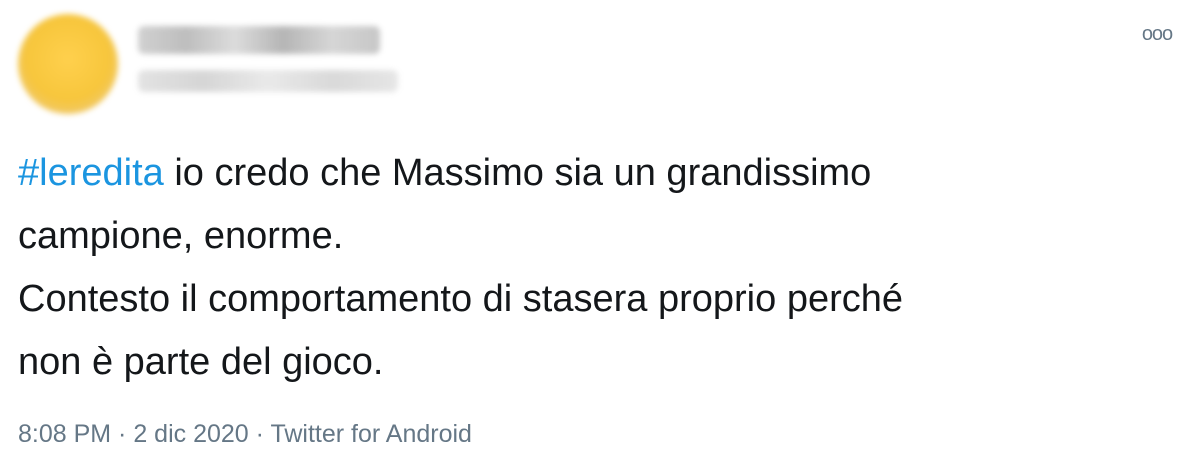 This screenshot has height=450, width=1200. Describe the element at coordinates (64, 434) in the screenshot. I see `tweet-time: 8:08 PM` at that location.